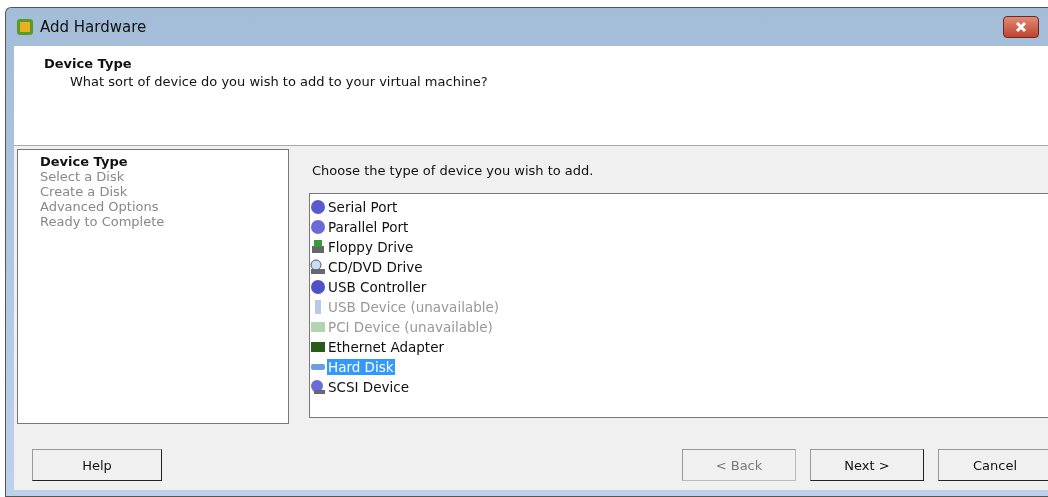 This screenshot has width=1048, height=497. Describe the element at coordinates (375, 267) in the screenshot. I see `device-item: CD/DVD Drive` at that location.